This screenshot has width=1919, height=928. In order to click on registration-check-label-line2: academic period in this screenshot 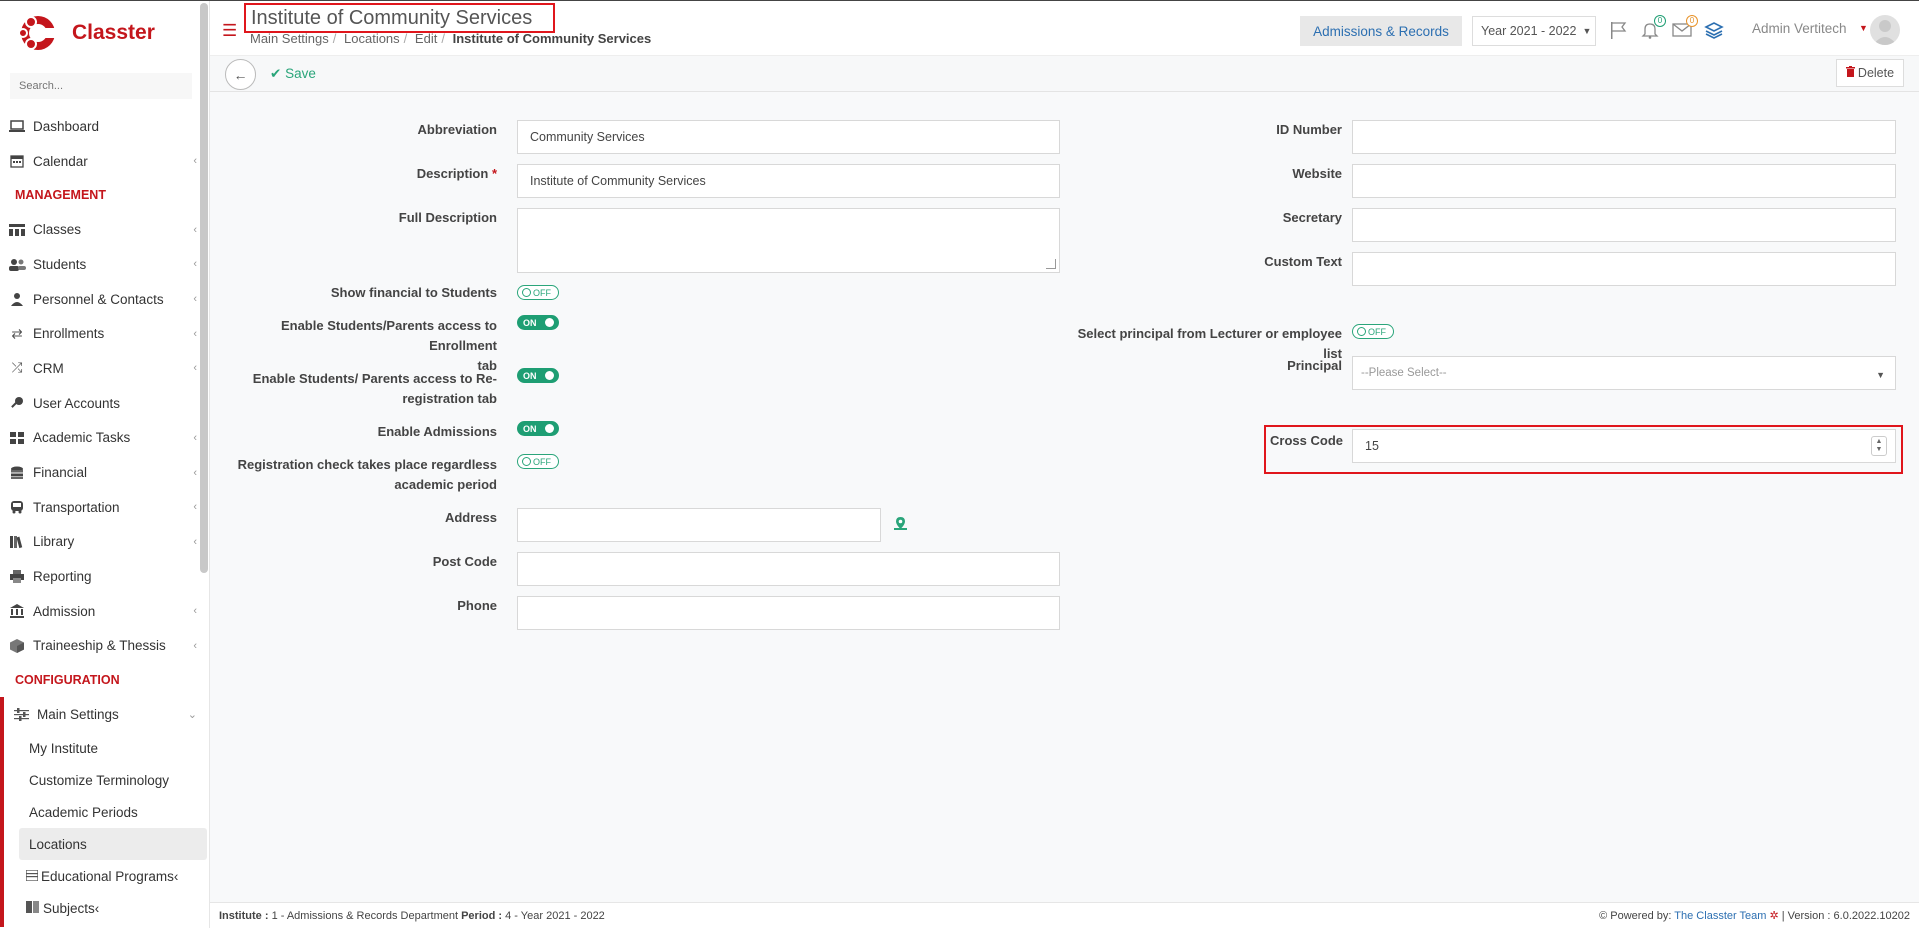, I will do `click(445, 484)`.